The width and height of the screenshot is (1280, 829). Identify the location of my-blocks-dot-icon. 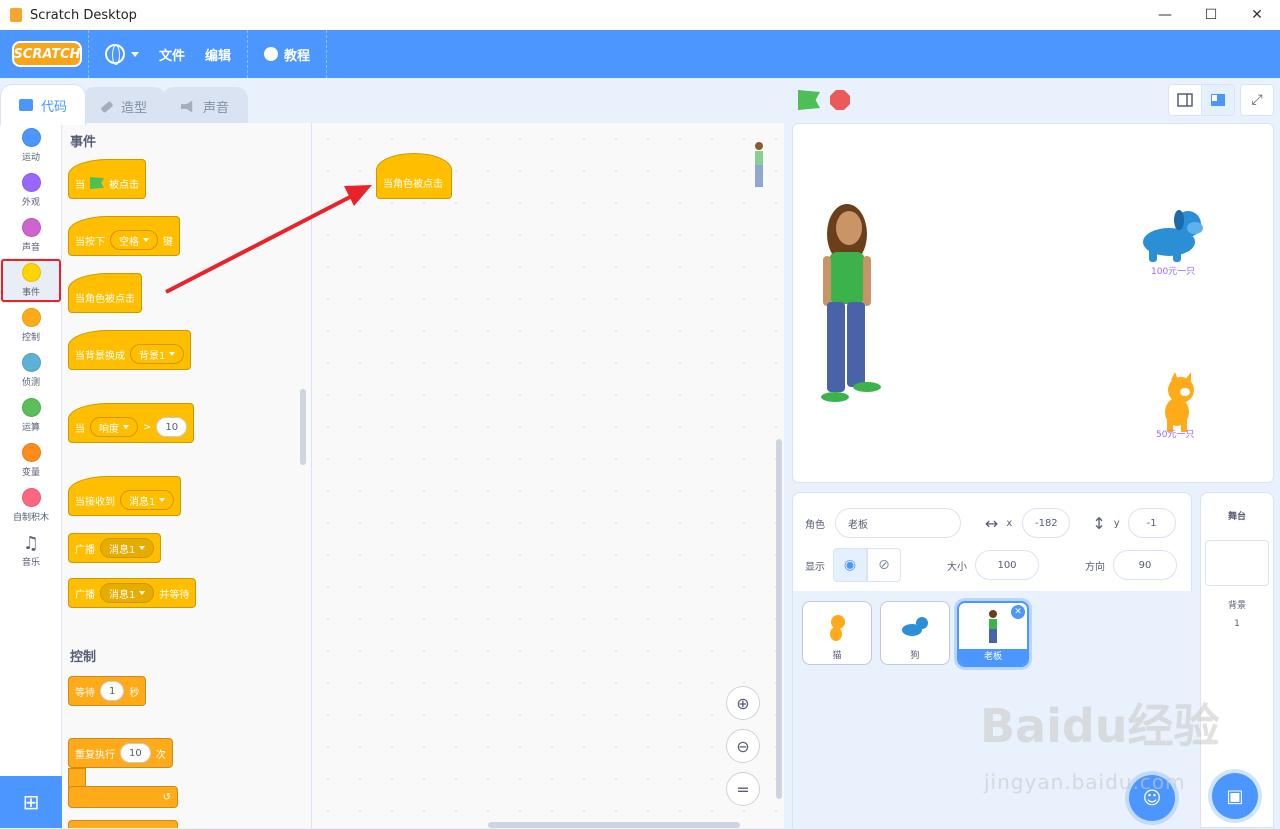
(31, 497).